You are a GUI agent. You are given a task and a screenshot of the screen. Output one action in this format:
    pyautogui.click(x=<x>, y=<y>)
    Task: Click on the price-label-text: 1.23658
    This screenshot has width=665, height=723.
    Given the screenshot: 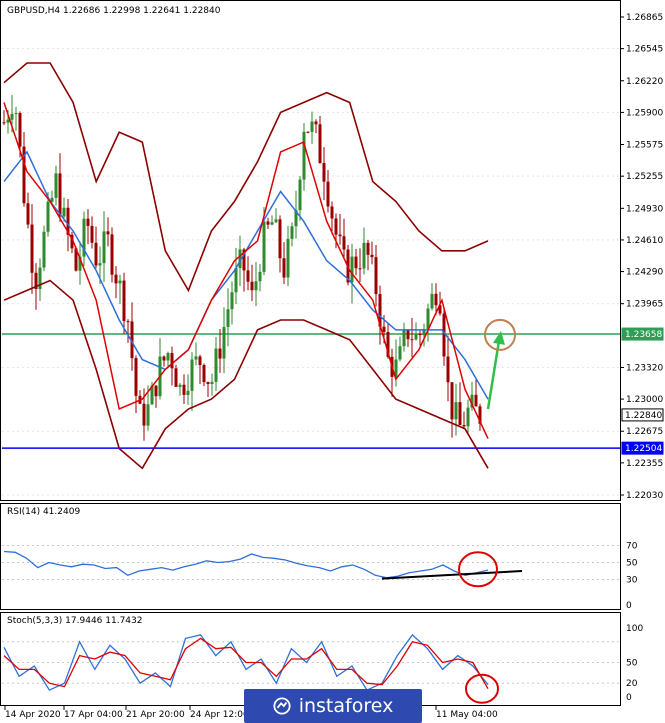 What is the action you would take?
    pyautogui.click(x=643, y=335)
    